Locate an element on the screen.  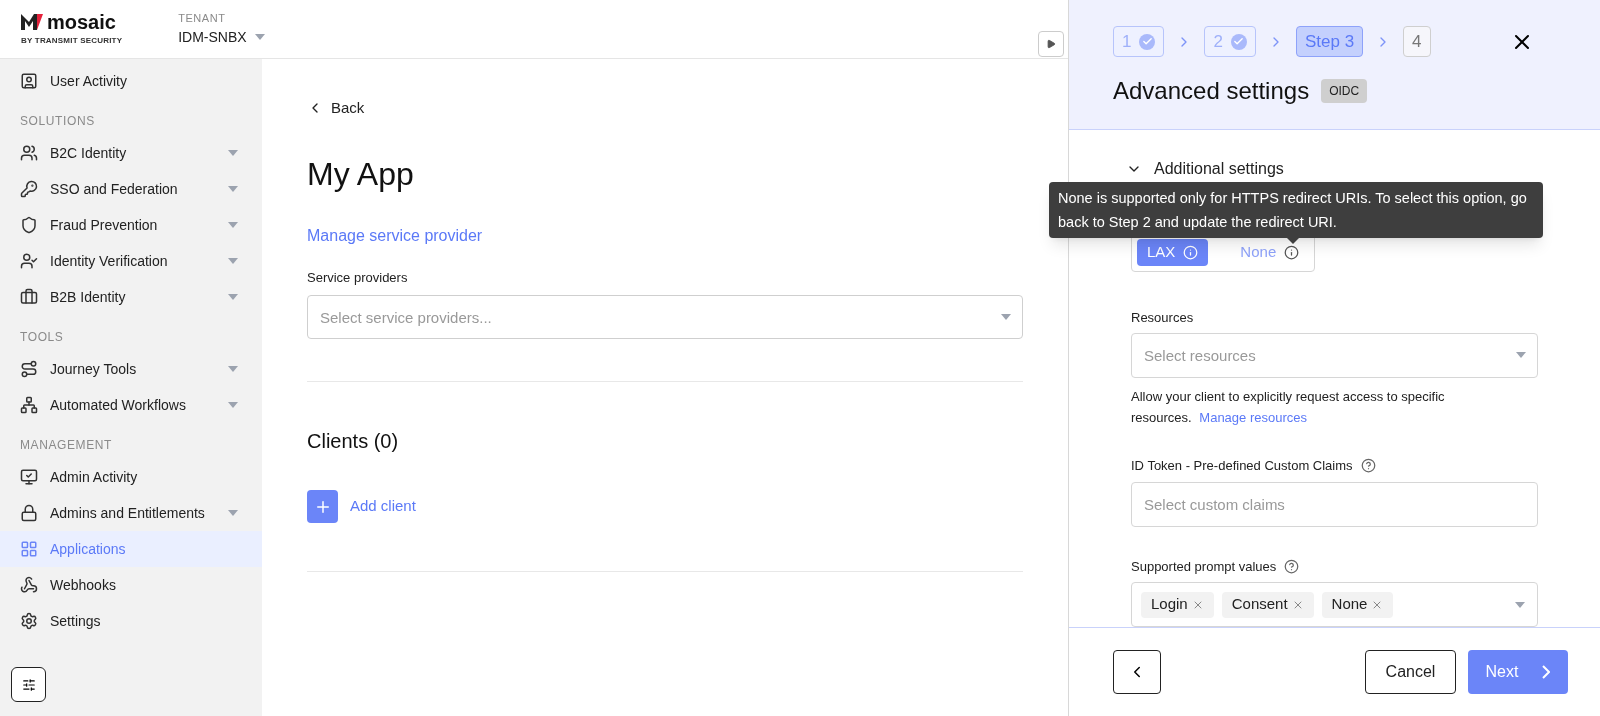
collapse-panel-button is located at coordinates (1051, 44).